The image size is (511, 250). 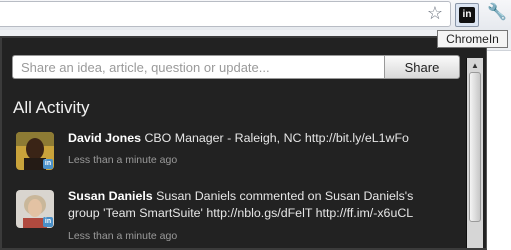 What do you see at coordinates (472, 39) in the screenshot?
I see `extension-tooltip: ChromeIn` at bounding box center [472, 39].